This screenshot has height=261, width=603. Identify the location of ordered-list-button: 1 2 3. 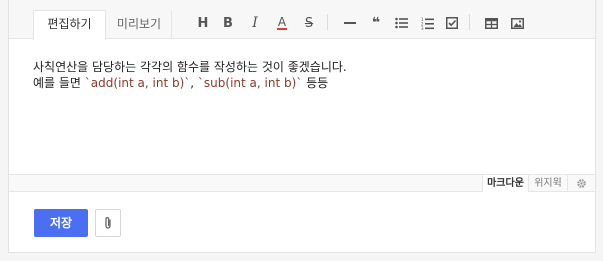
(427, 23).